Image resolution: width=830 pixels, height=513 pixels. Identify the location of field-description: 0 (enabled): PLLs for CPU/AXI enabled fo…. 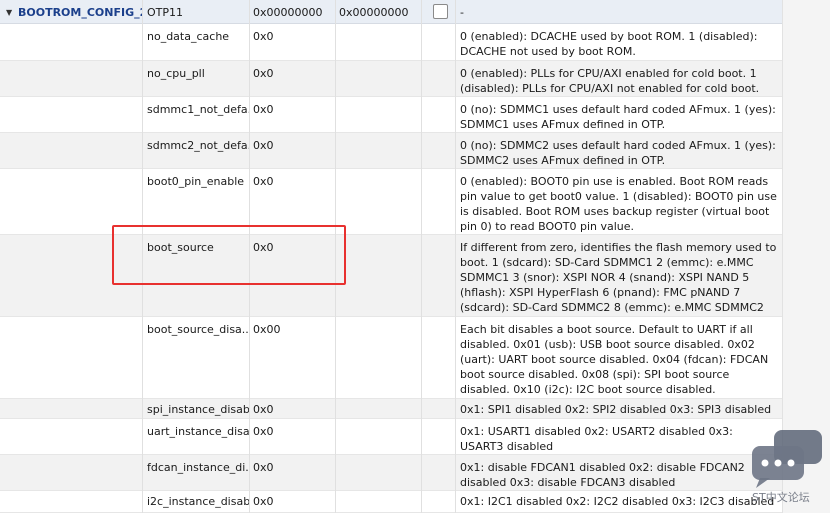
(610, 81).